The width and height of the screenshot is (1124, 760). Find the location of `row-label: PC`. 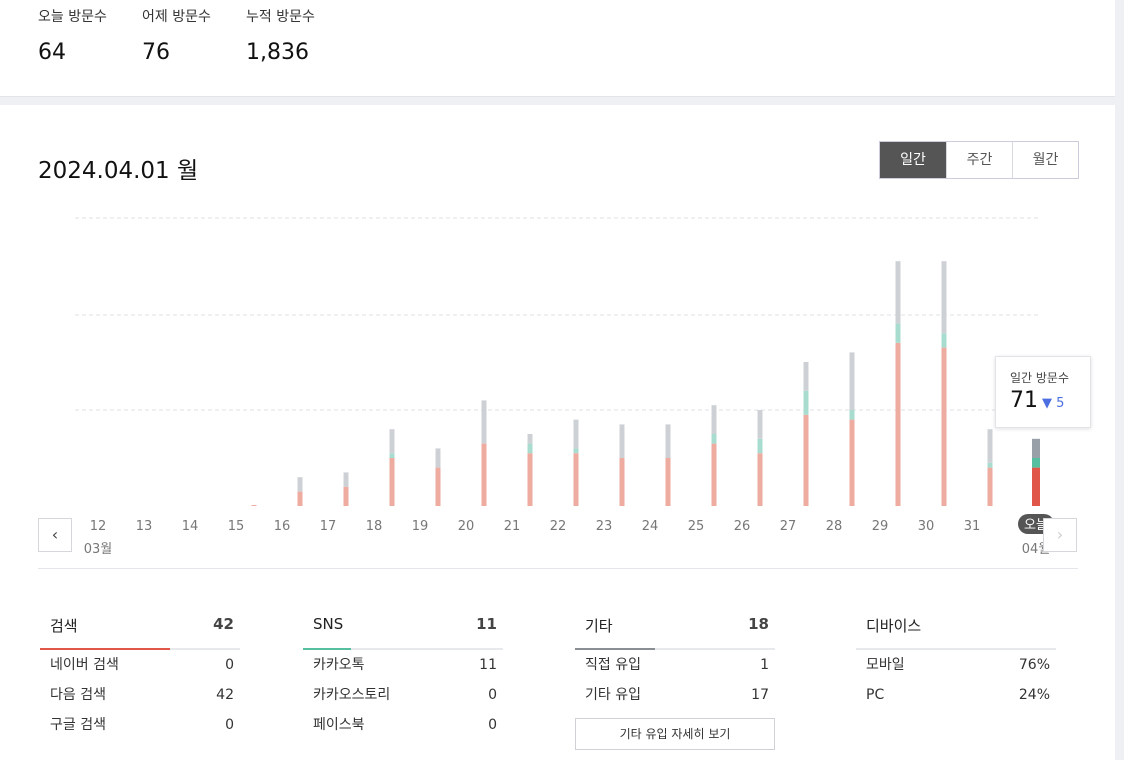

row-label: PC is located at coordinates (875, 695).